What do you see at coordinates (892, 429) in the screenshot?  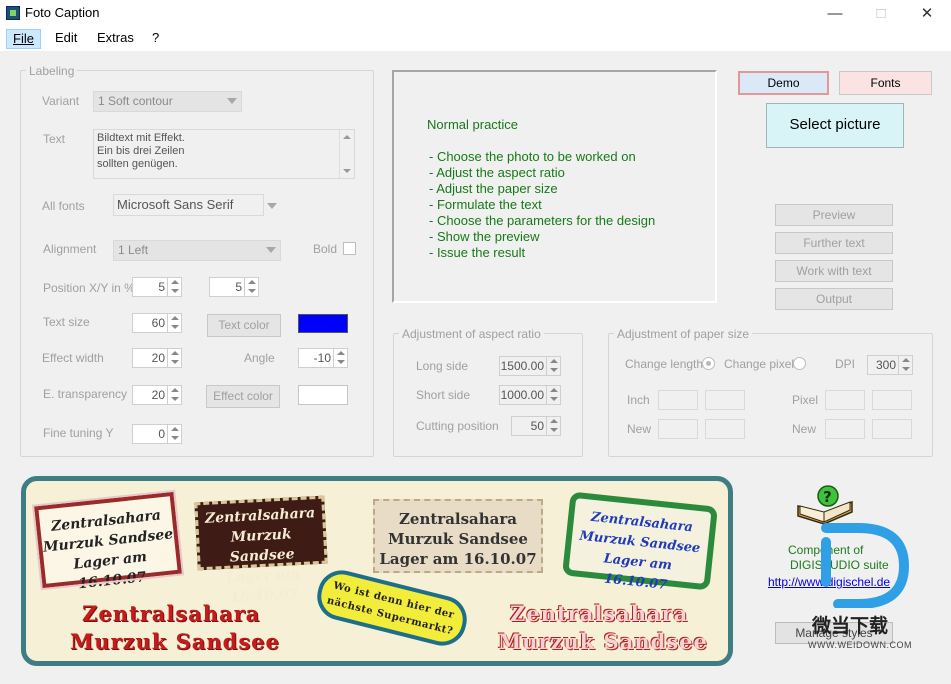 I see `new-pixel-height-field` at bounding box center [892, 429].